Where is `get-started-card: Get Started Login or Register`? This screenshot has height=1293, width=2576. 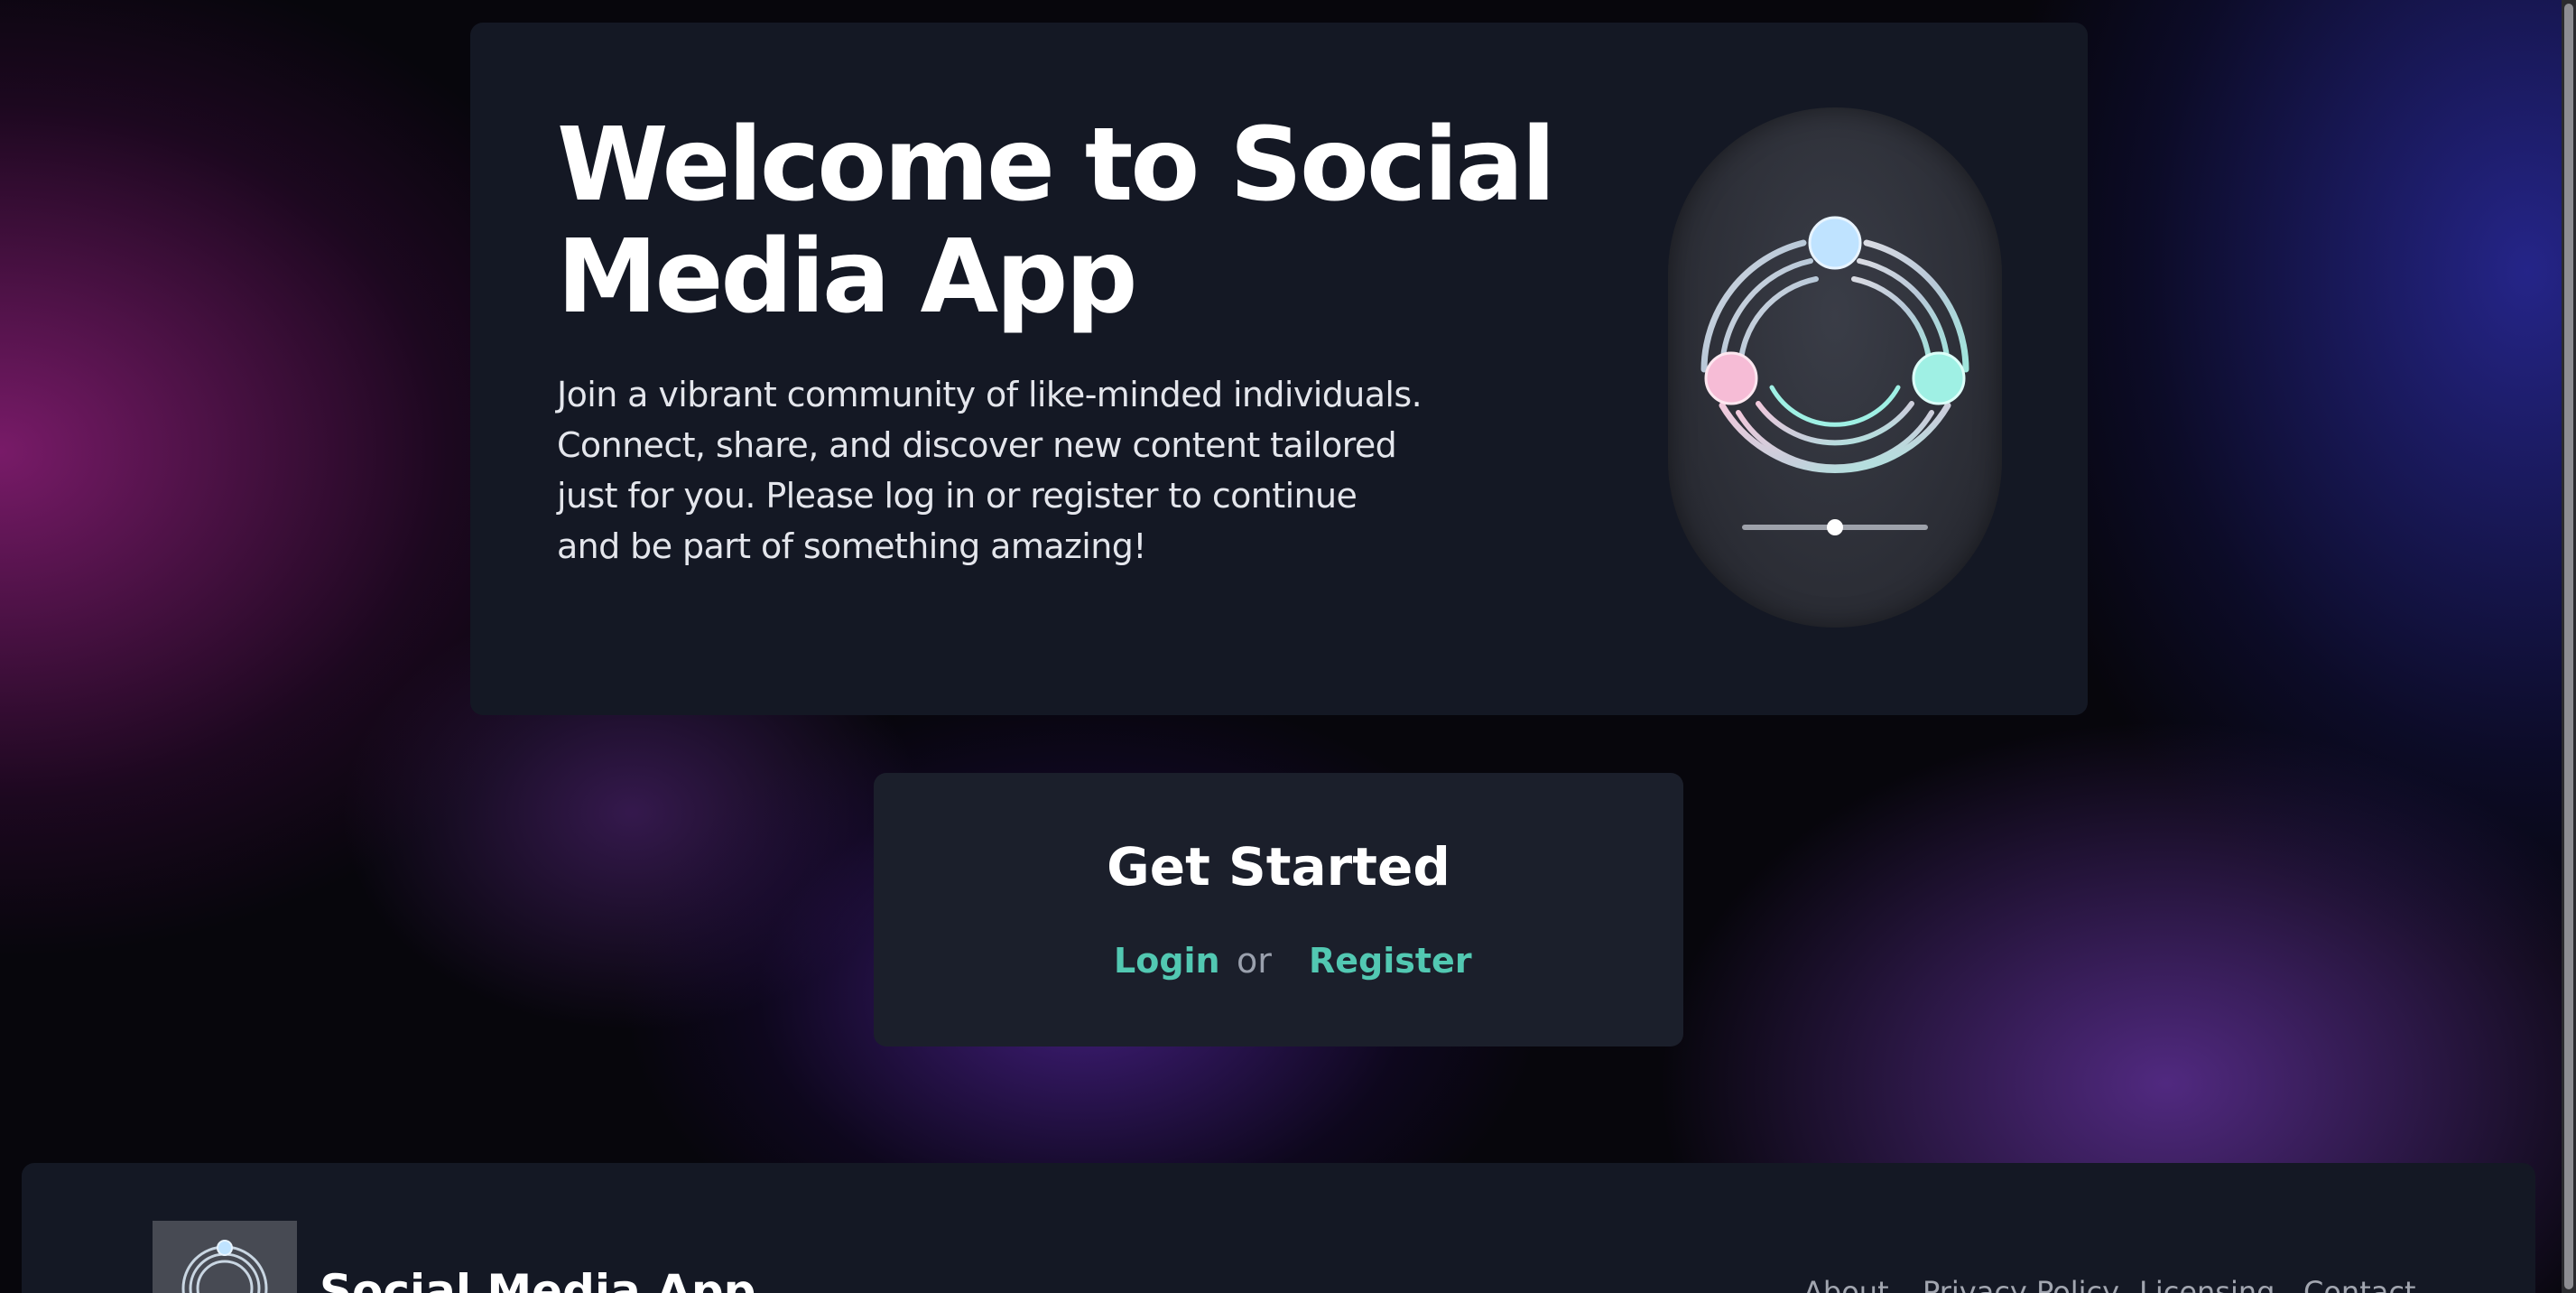 get-started-card: Get Started Login or Register is located at coordinates (1278, 909).